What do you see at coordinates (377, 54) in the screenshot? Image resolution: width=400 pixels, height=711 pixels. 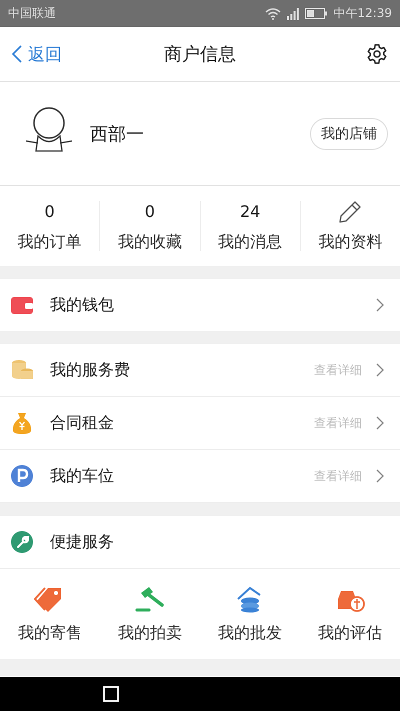 I see `settings-icon` at bounding box center [377, 54].